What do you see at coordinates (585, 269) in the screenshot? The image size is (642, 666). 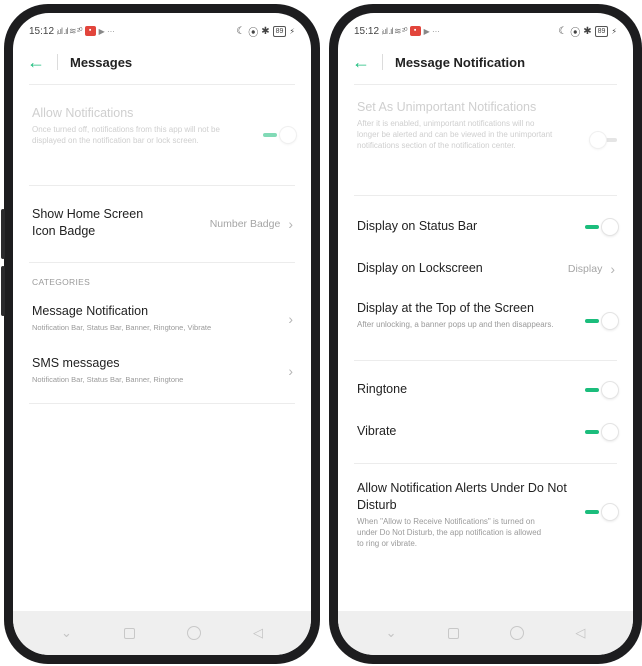 I see `lockscreen-value: Display` at bounding box center [585, 269].